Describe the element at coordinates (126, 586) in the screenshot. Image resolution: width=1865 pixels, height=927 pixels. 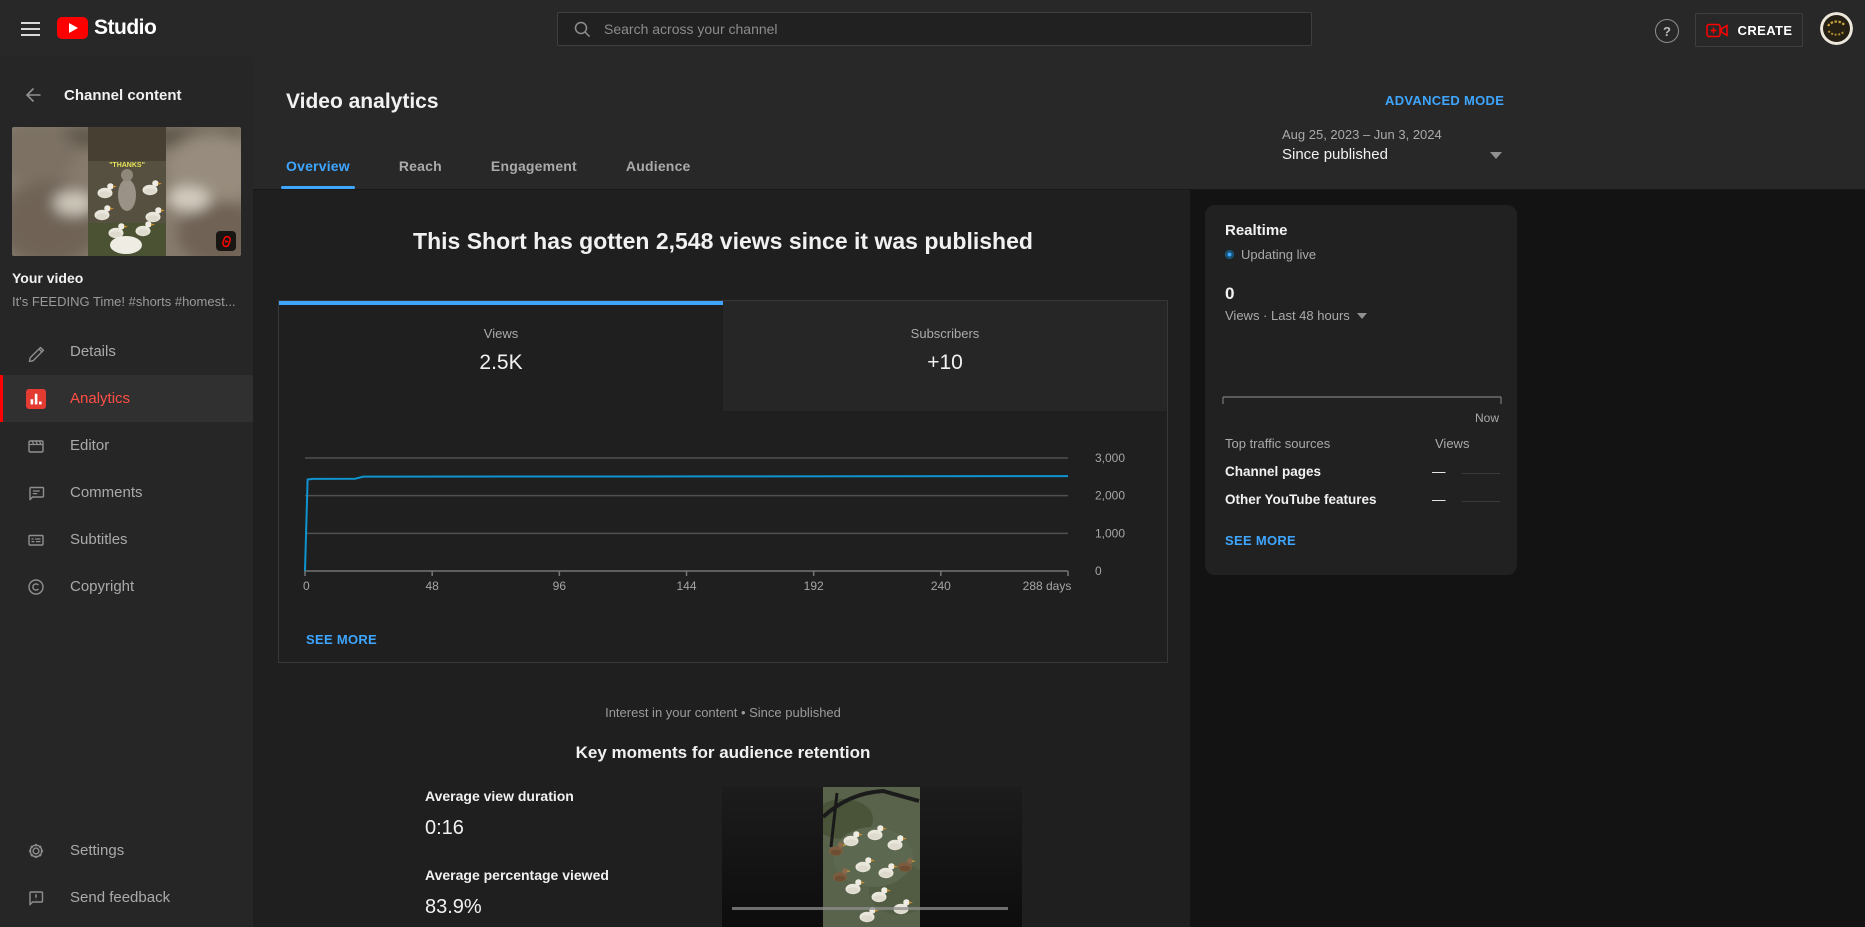
I see `sidebar-item-copyright: Copyright` at that location.